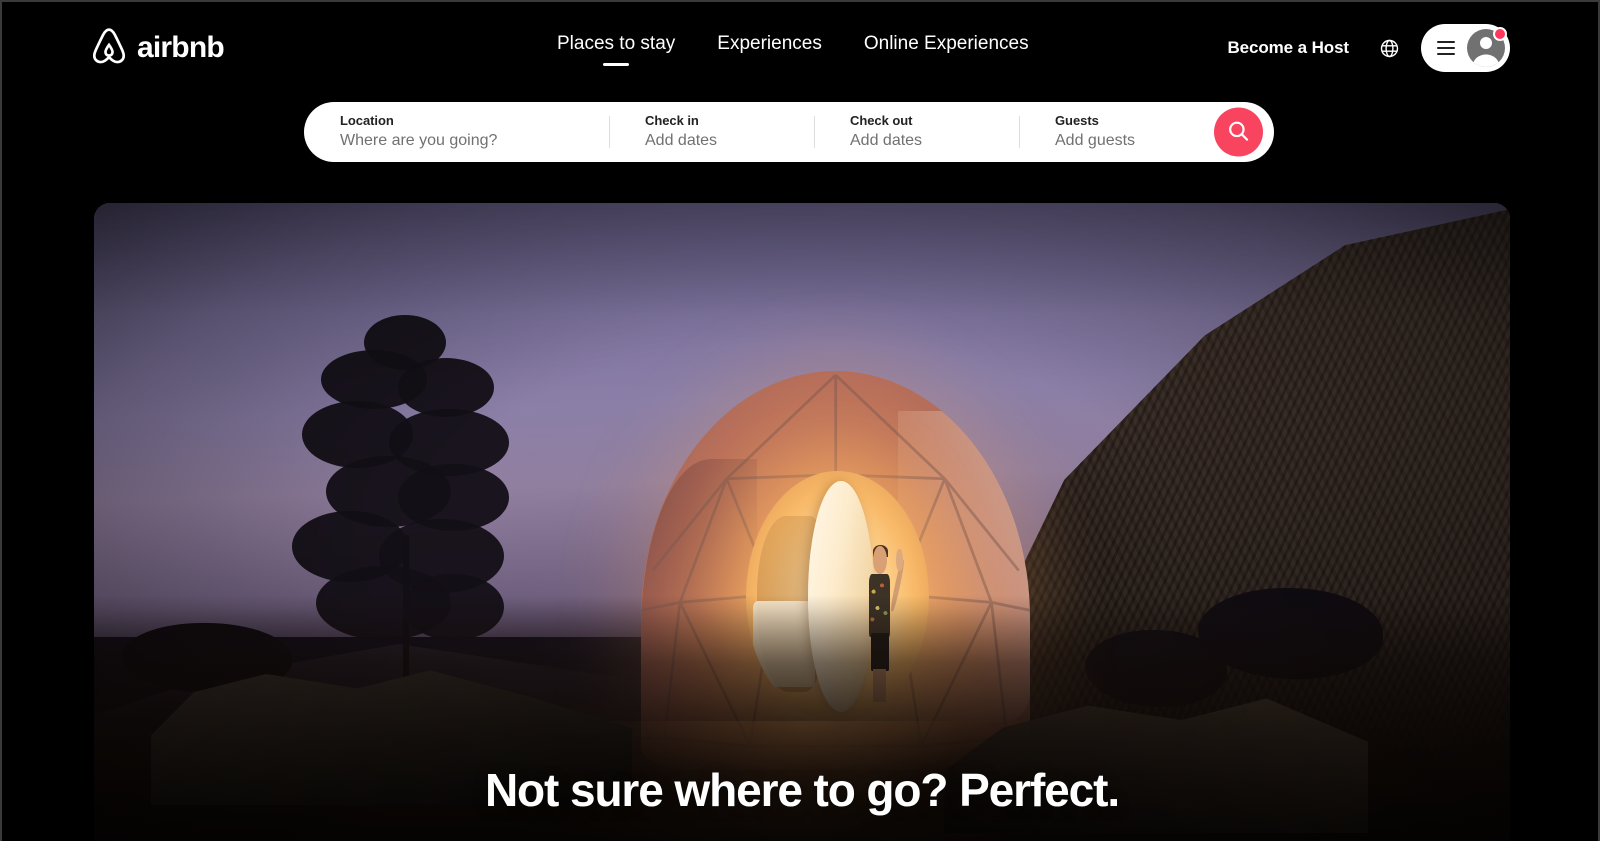 The height and width of the screenshot is (841, 1600). I want to click on search-button, so click(1238, 132).